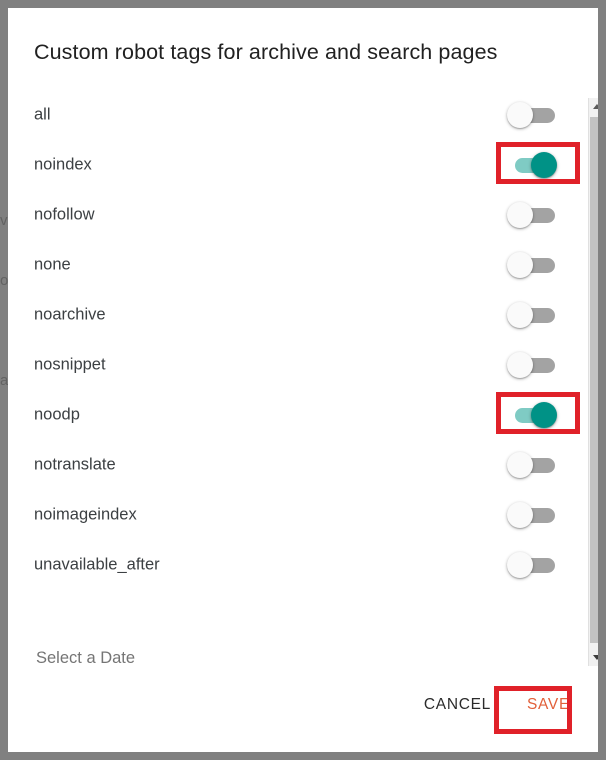  Describe the element at coordinates (303, 565) in the screenshot. I see `tag-row: unavailable_after` at that location.